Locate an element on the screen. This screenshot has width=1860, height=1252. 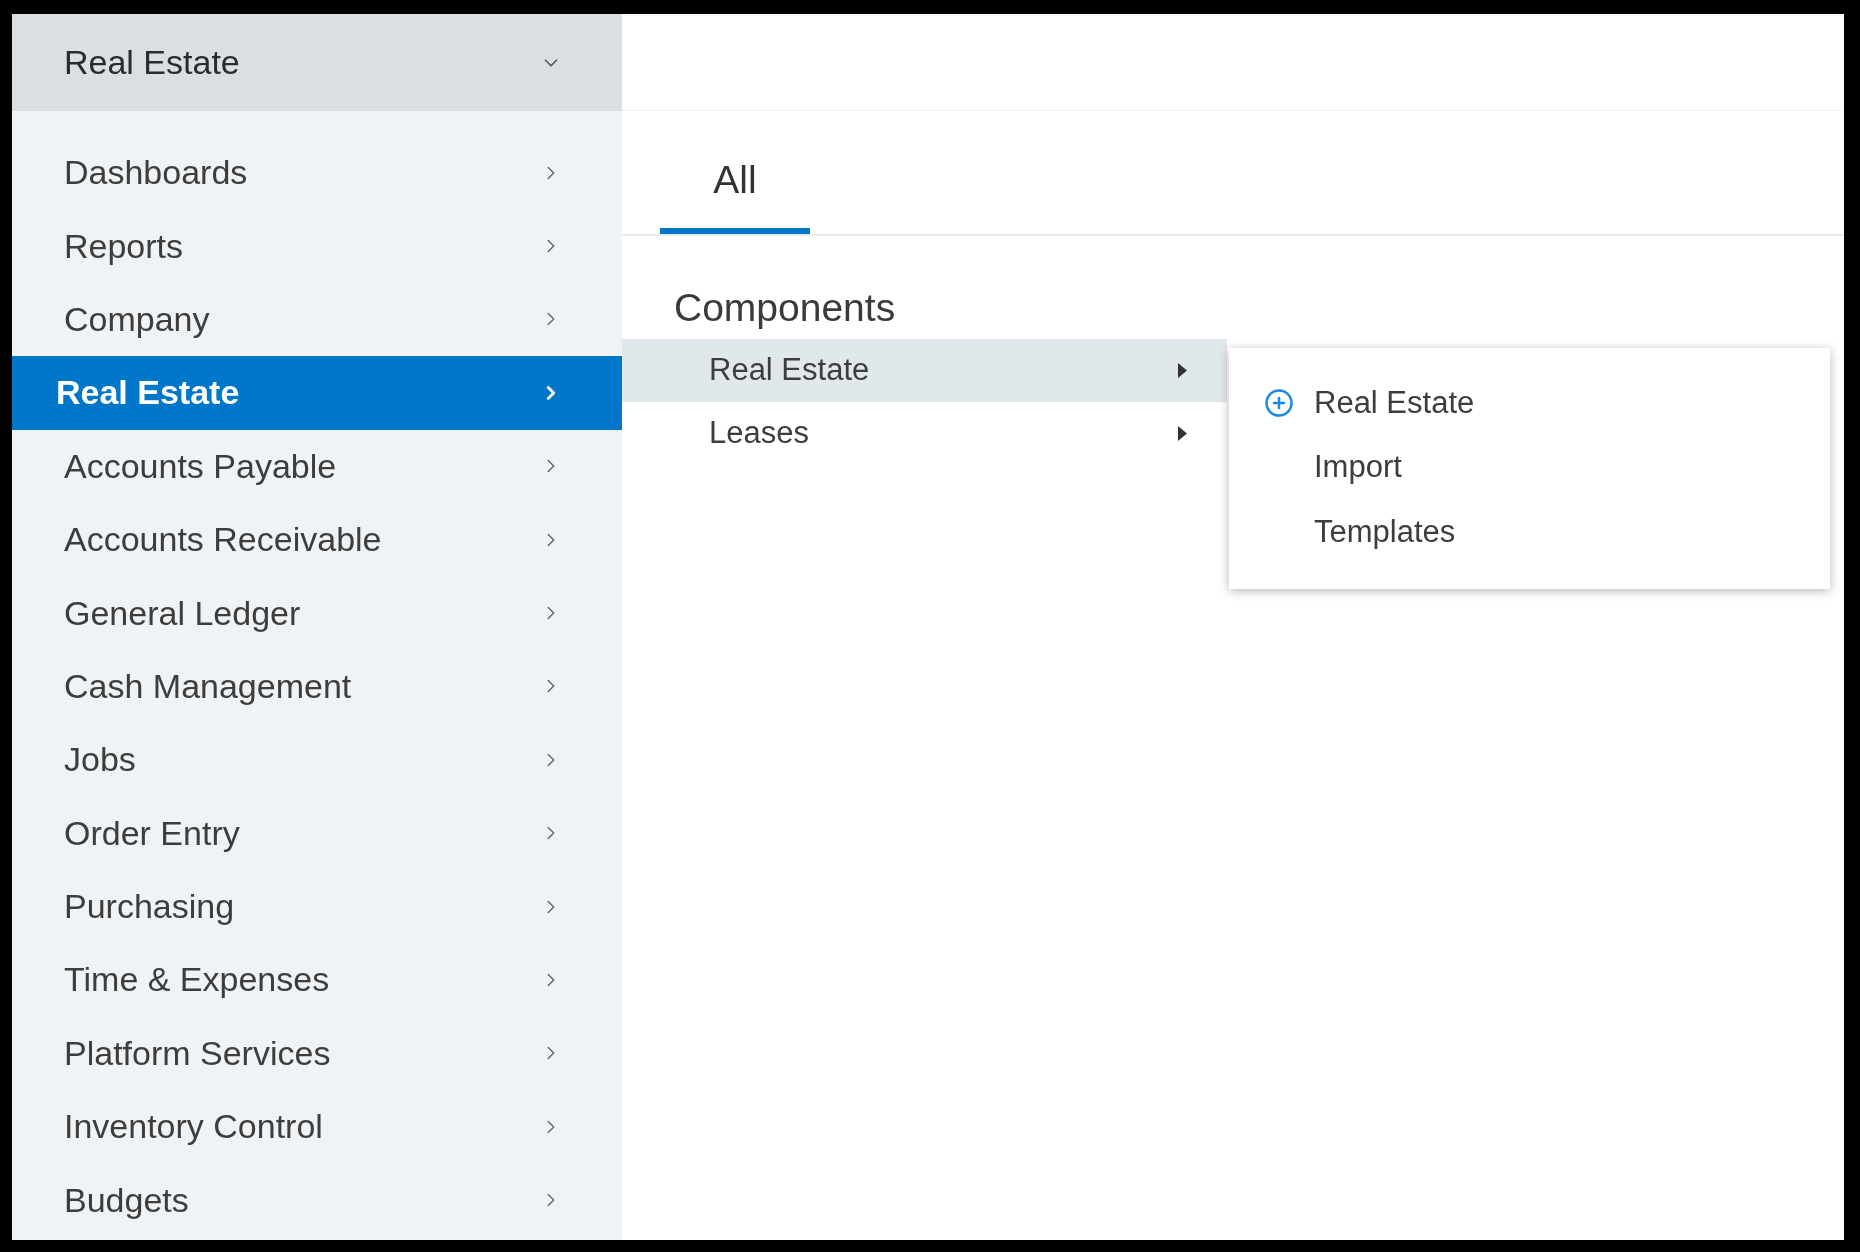
sidebar-item: Reports is located at coordinates (317, 246).